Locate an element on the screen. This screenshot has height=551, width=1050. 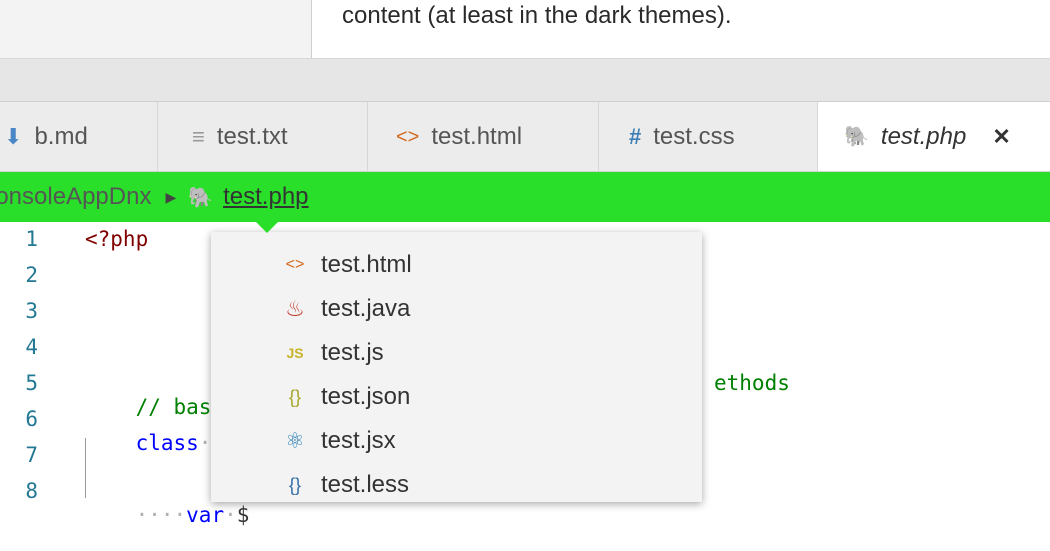
line-number: 8 is located at coordinates (31, 491).